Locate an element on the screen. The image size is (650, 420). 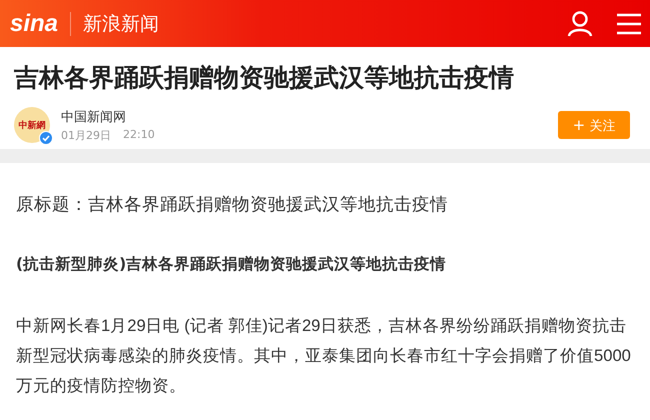
publish-date: 01月29日 is located at coordinates (86, 135).